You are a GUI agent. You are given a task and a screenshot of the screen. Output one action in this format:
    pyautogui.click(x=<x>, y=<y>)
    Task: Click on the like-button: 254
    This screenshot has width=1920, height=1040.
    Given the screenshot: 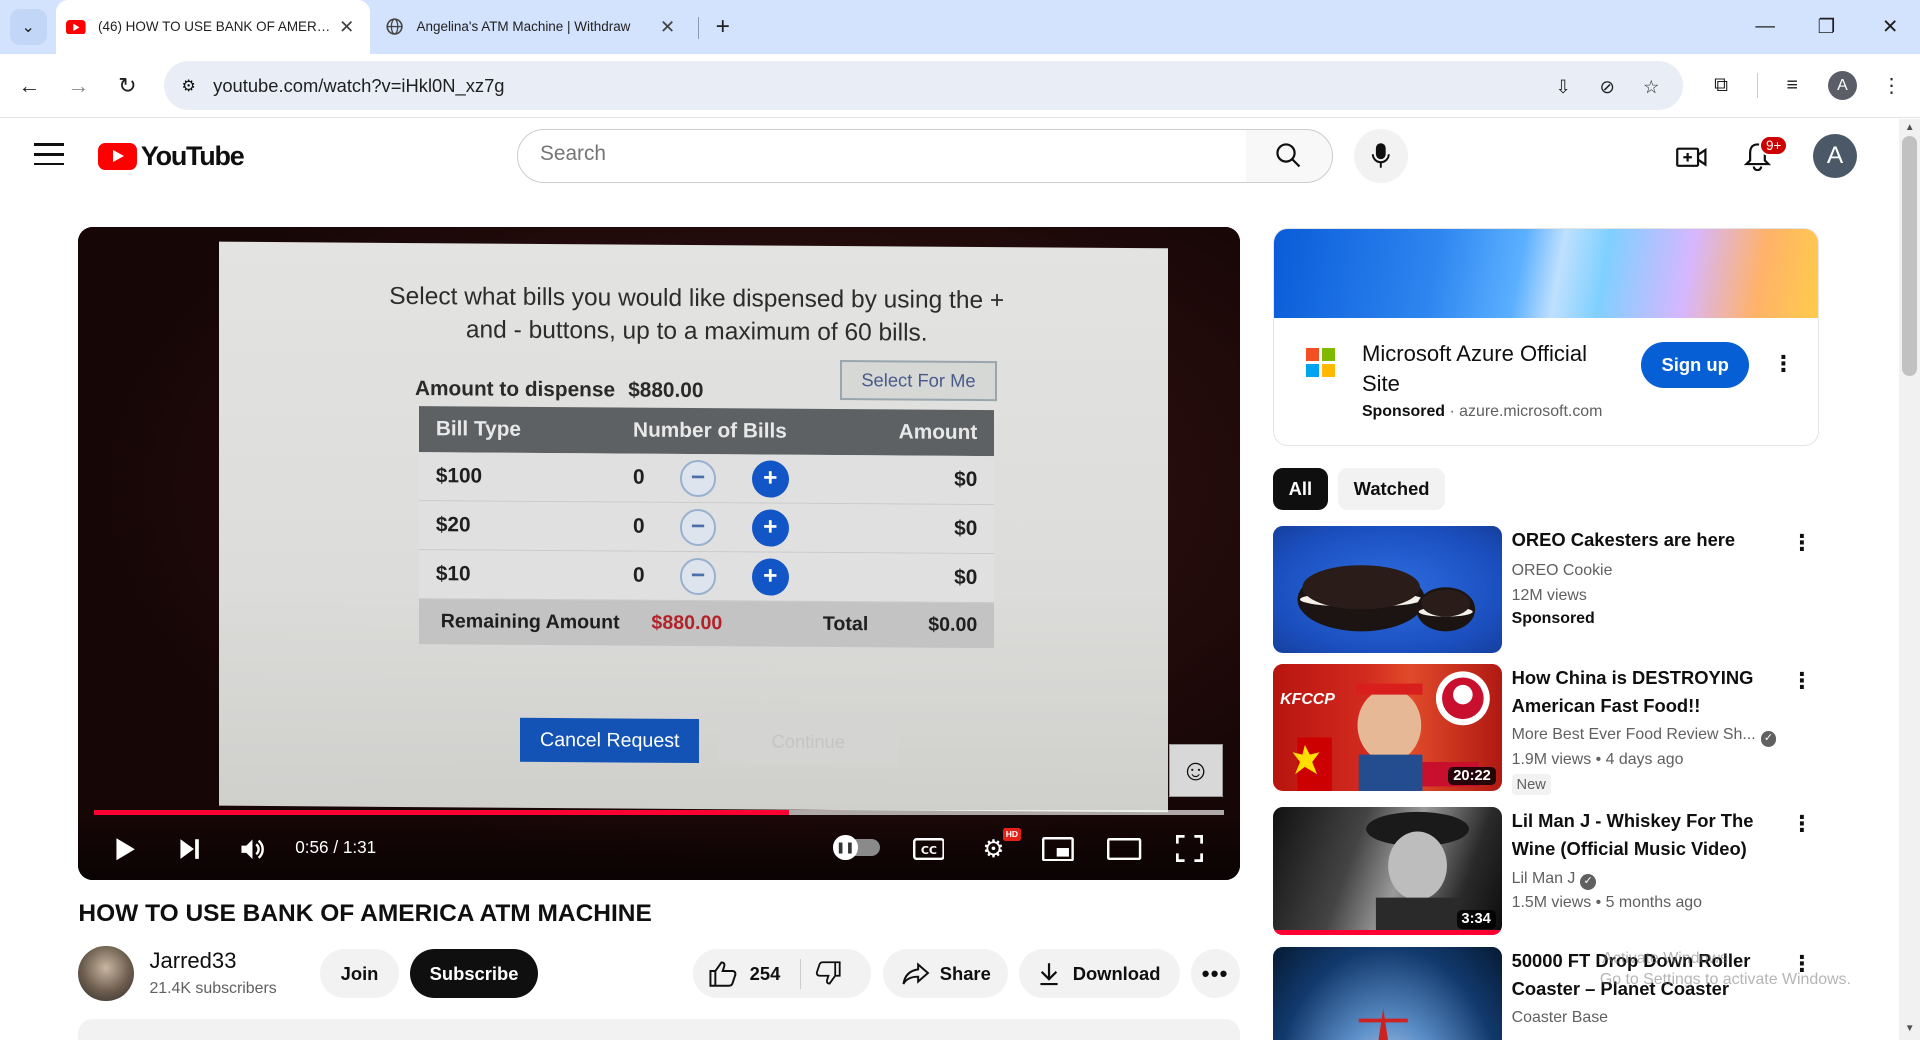 What is the action you would take?
    pyautogui.click(x=744, y=973)
    